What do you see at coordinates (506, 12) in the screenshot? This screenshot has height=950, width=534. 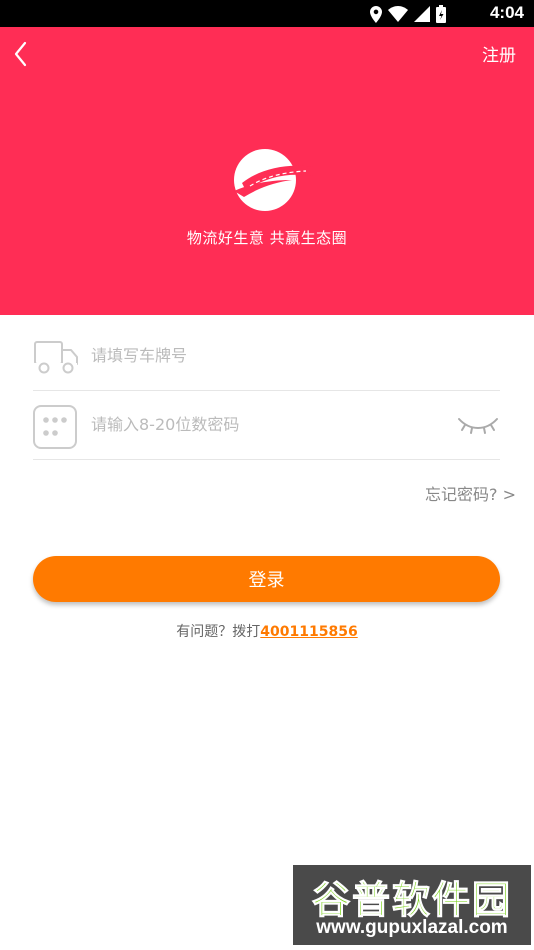 I see `status-time: 4:04` at bounding box center [506, 12].